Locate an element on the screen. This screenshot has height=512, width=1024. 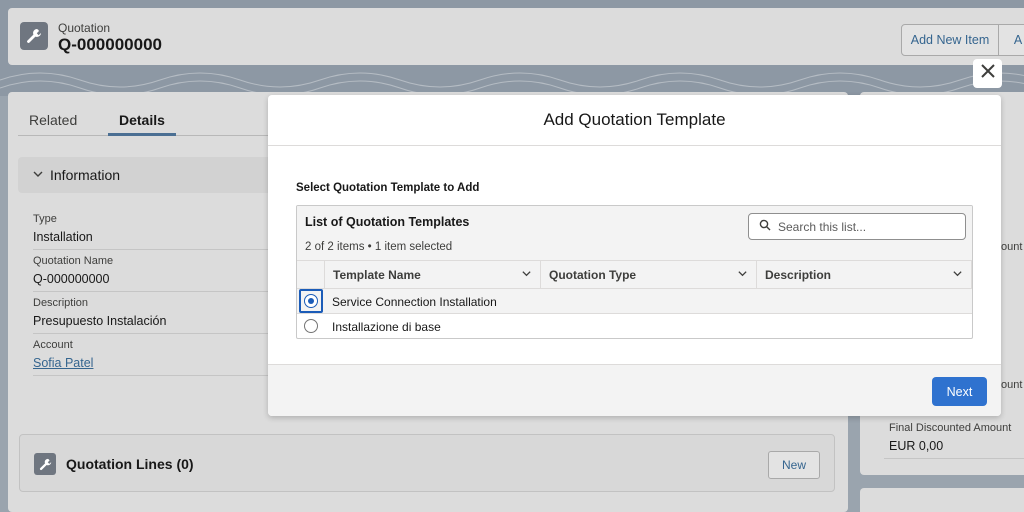
template-radio-selected is located at coordinates (311, 301).